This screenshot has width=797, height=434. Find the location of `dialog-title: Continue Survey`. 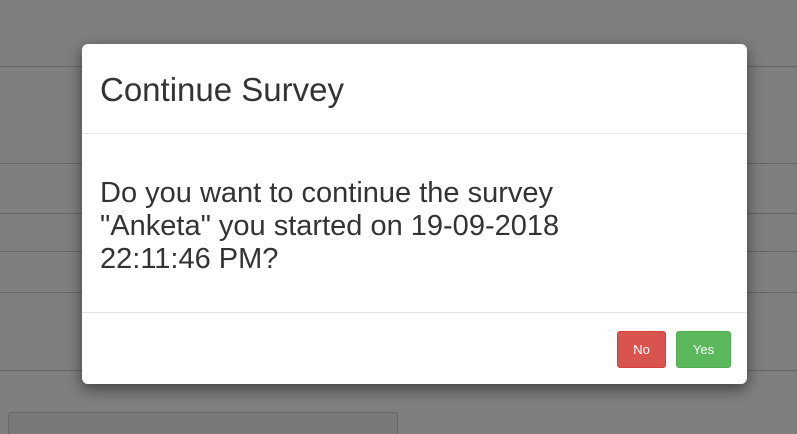

dialog-title: Continue Survey is located at coordinates (222, 89).